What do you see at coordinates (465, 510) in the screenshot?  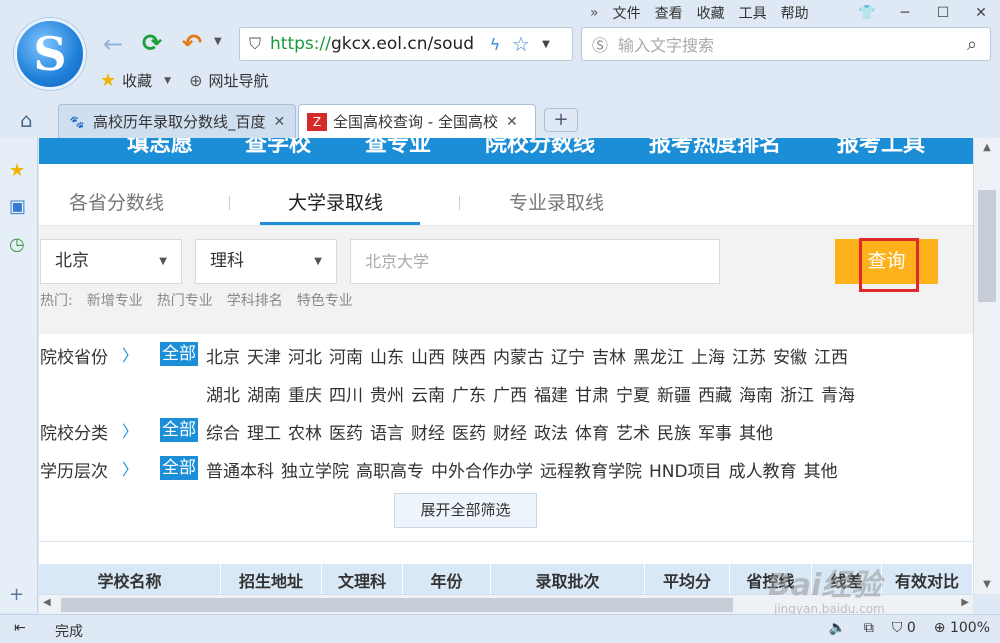 I see `expand-all-filters-button: 展开全部筛选` at bounding box center [465, 510].